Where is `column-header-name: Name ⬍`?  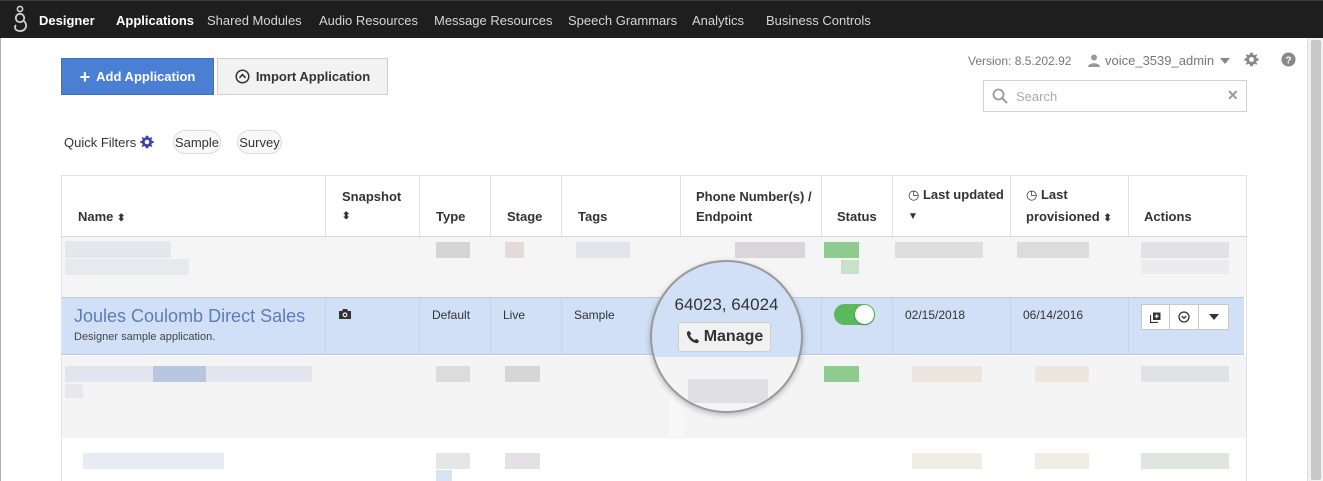
column-header-name: Name ⬍ is located at coordinates (193, 206).